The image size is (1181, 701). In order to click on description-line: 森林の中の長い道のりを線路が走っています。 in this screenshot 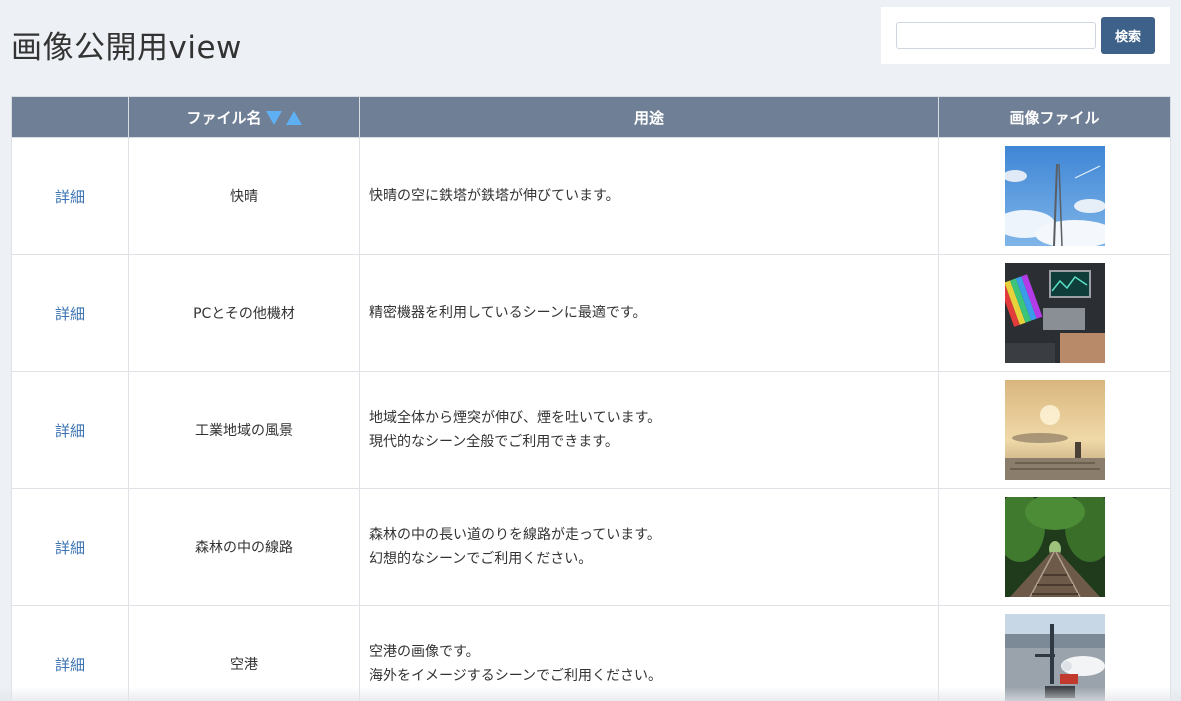, I will do `click(515, 535)`.